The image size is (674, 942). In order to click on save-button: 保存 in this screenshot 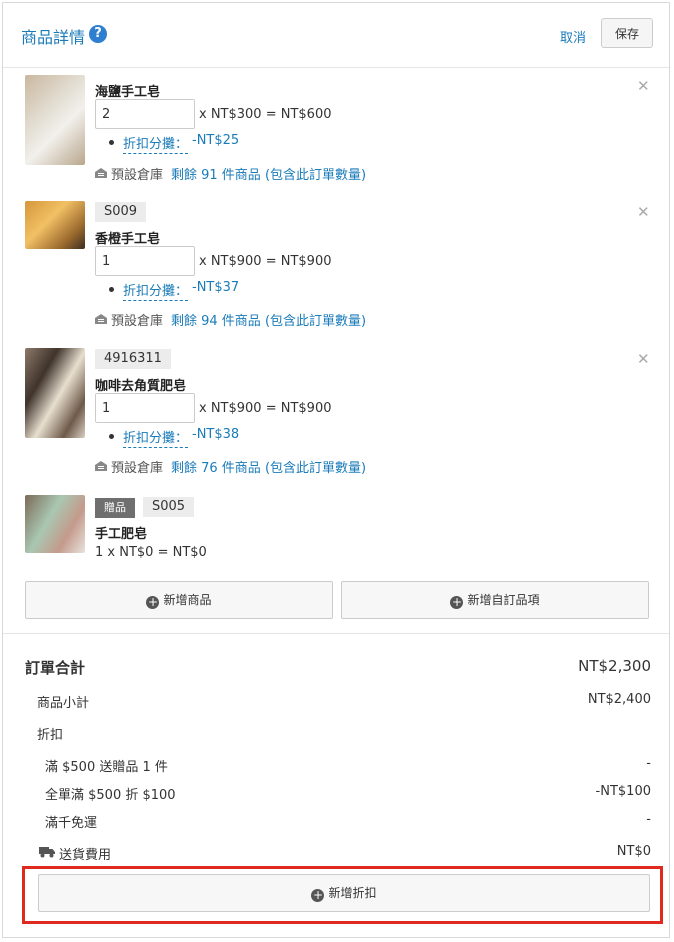, I will do `click(627, 33)`.